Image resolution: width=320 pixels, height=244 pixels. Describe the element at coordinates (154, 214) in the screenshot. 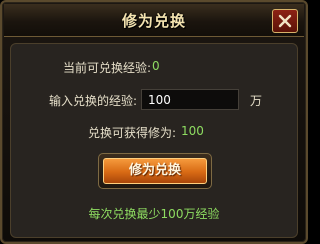

I see `minimum-notice: 每次兑换最少100万经验` at that location.